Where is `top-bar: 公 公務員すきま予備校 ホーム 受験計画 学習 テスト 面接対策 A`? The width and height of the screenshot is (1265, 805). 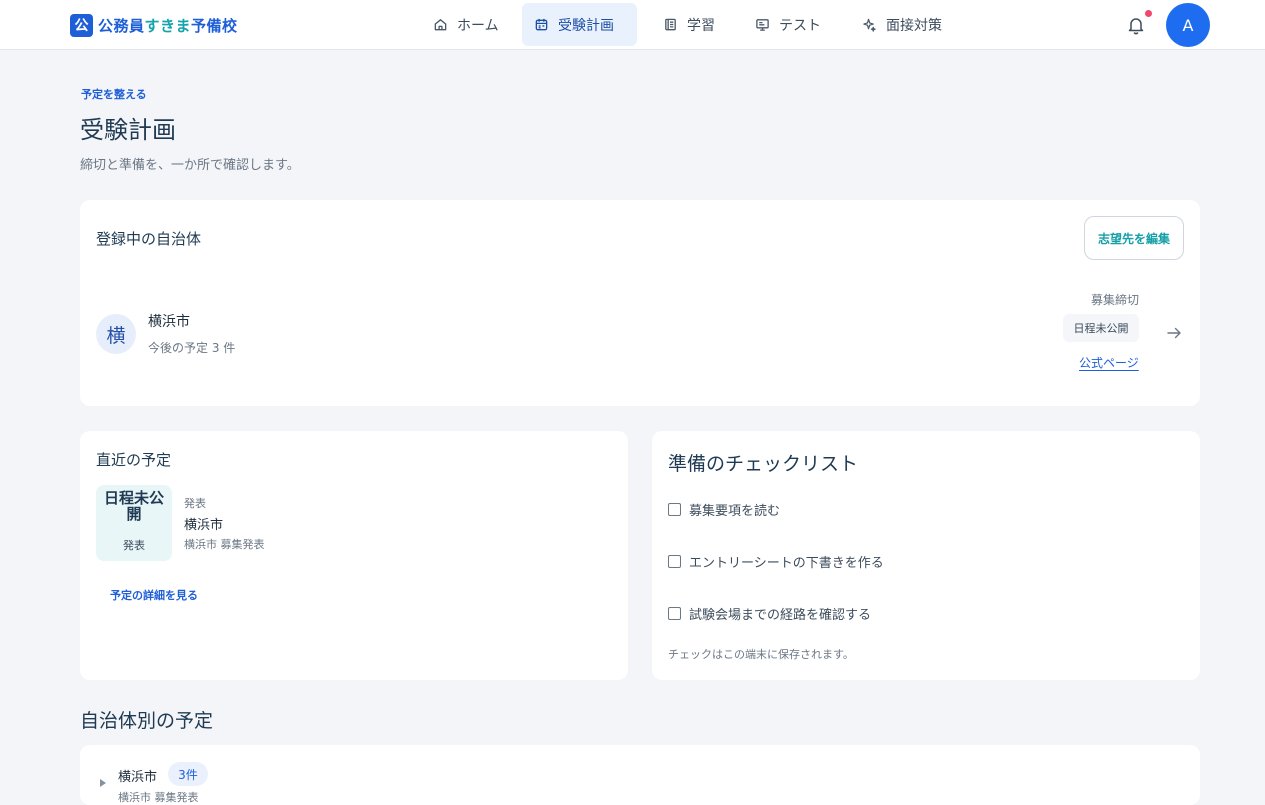 top-bar: 公 公務員すきま予備校 ホーム 受験計画 学習 テスト 面接対策 A is located at coordinates (632, 25).